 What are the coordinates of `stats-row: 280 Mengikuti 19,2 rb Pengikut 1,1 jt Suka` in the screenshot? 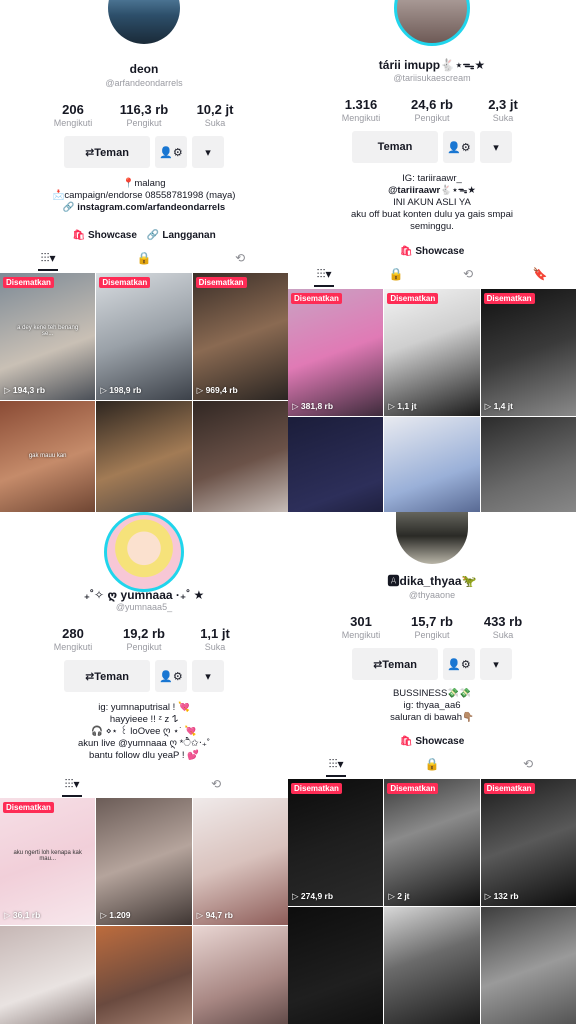 It's located at (144, 639).